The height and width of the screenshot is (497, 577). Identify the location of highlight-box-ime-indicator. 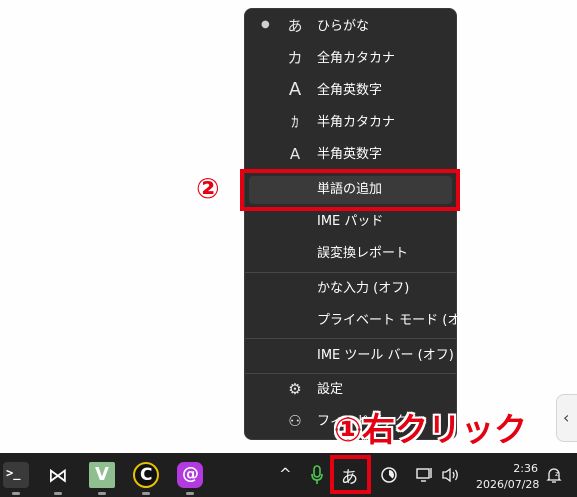
(350, 474).